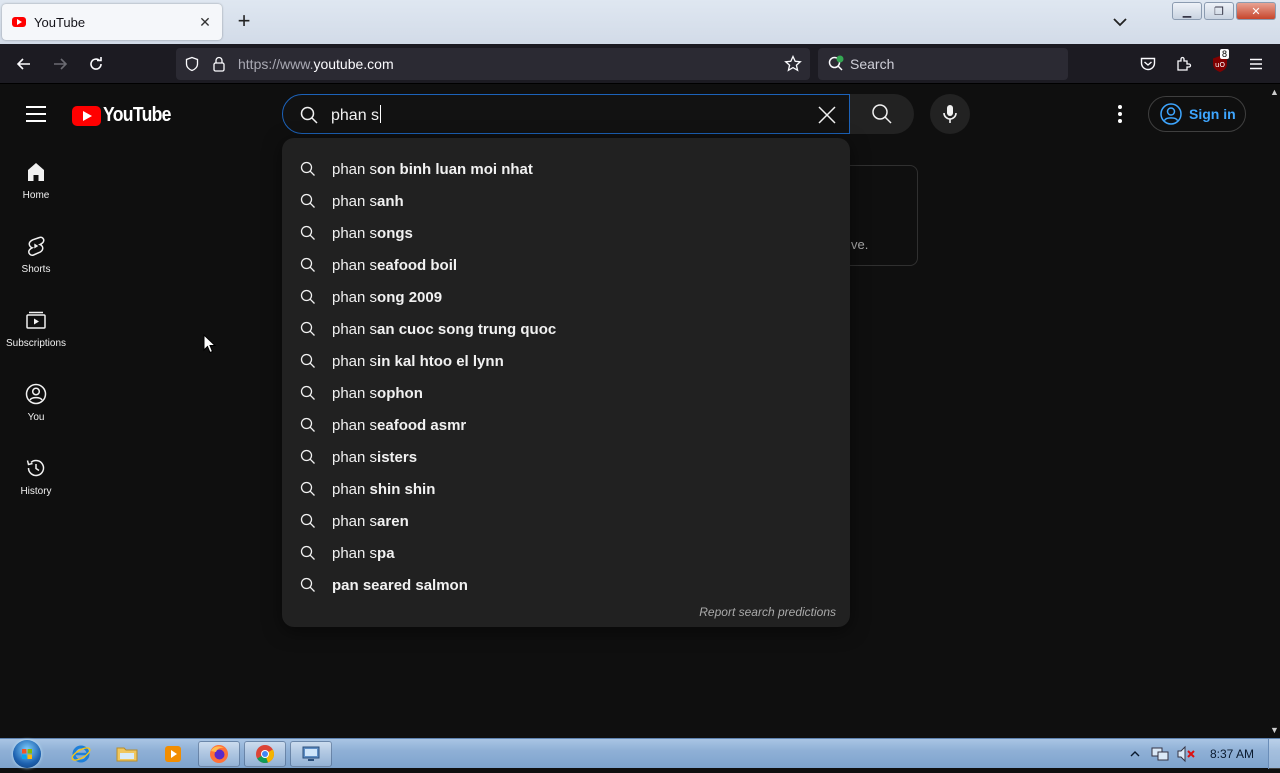 This screenshot has width=1280, height=773. What do you see at coordinates (36, 327) in the screenshot?
I see `sidebar-item-subscriptions: Subscriptions` at bounding box center [36, 327].